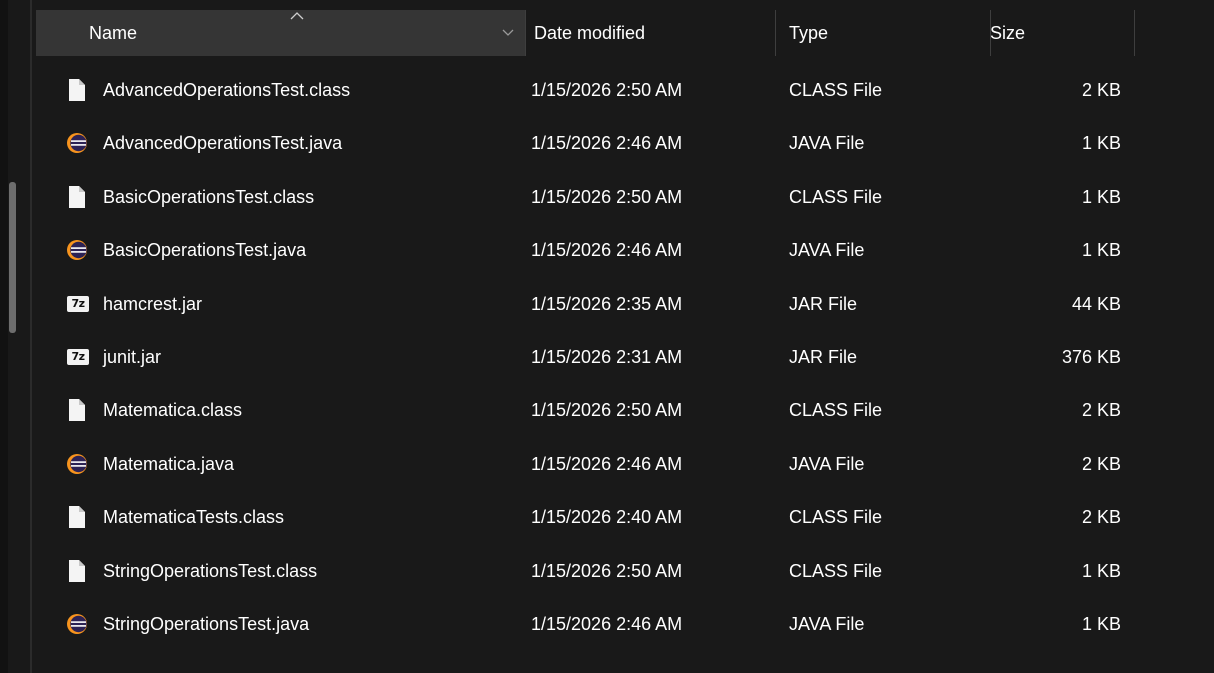 This screenshot has height=673, width=1214. I want to click on file-date-modified: 1/15/2026 2:31 AM, so click(607, 356).